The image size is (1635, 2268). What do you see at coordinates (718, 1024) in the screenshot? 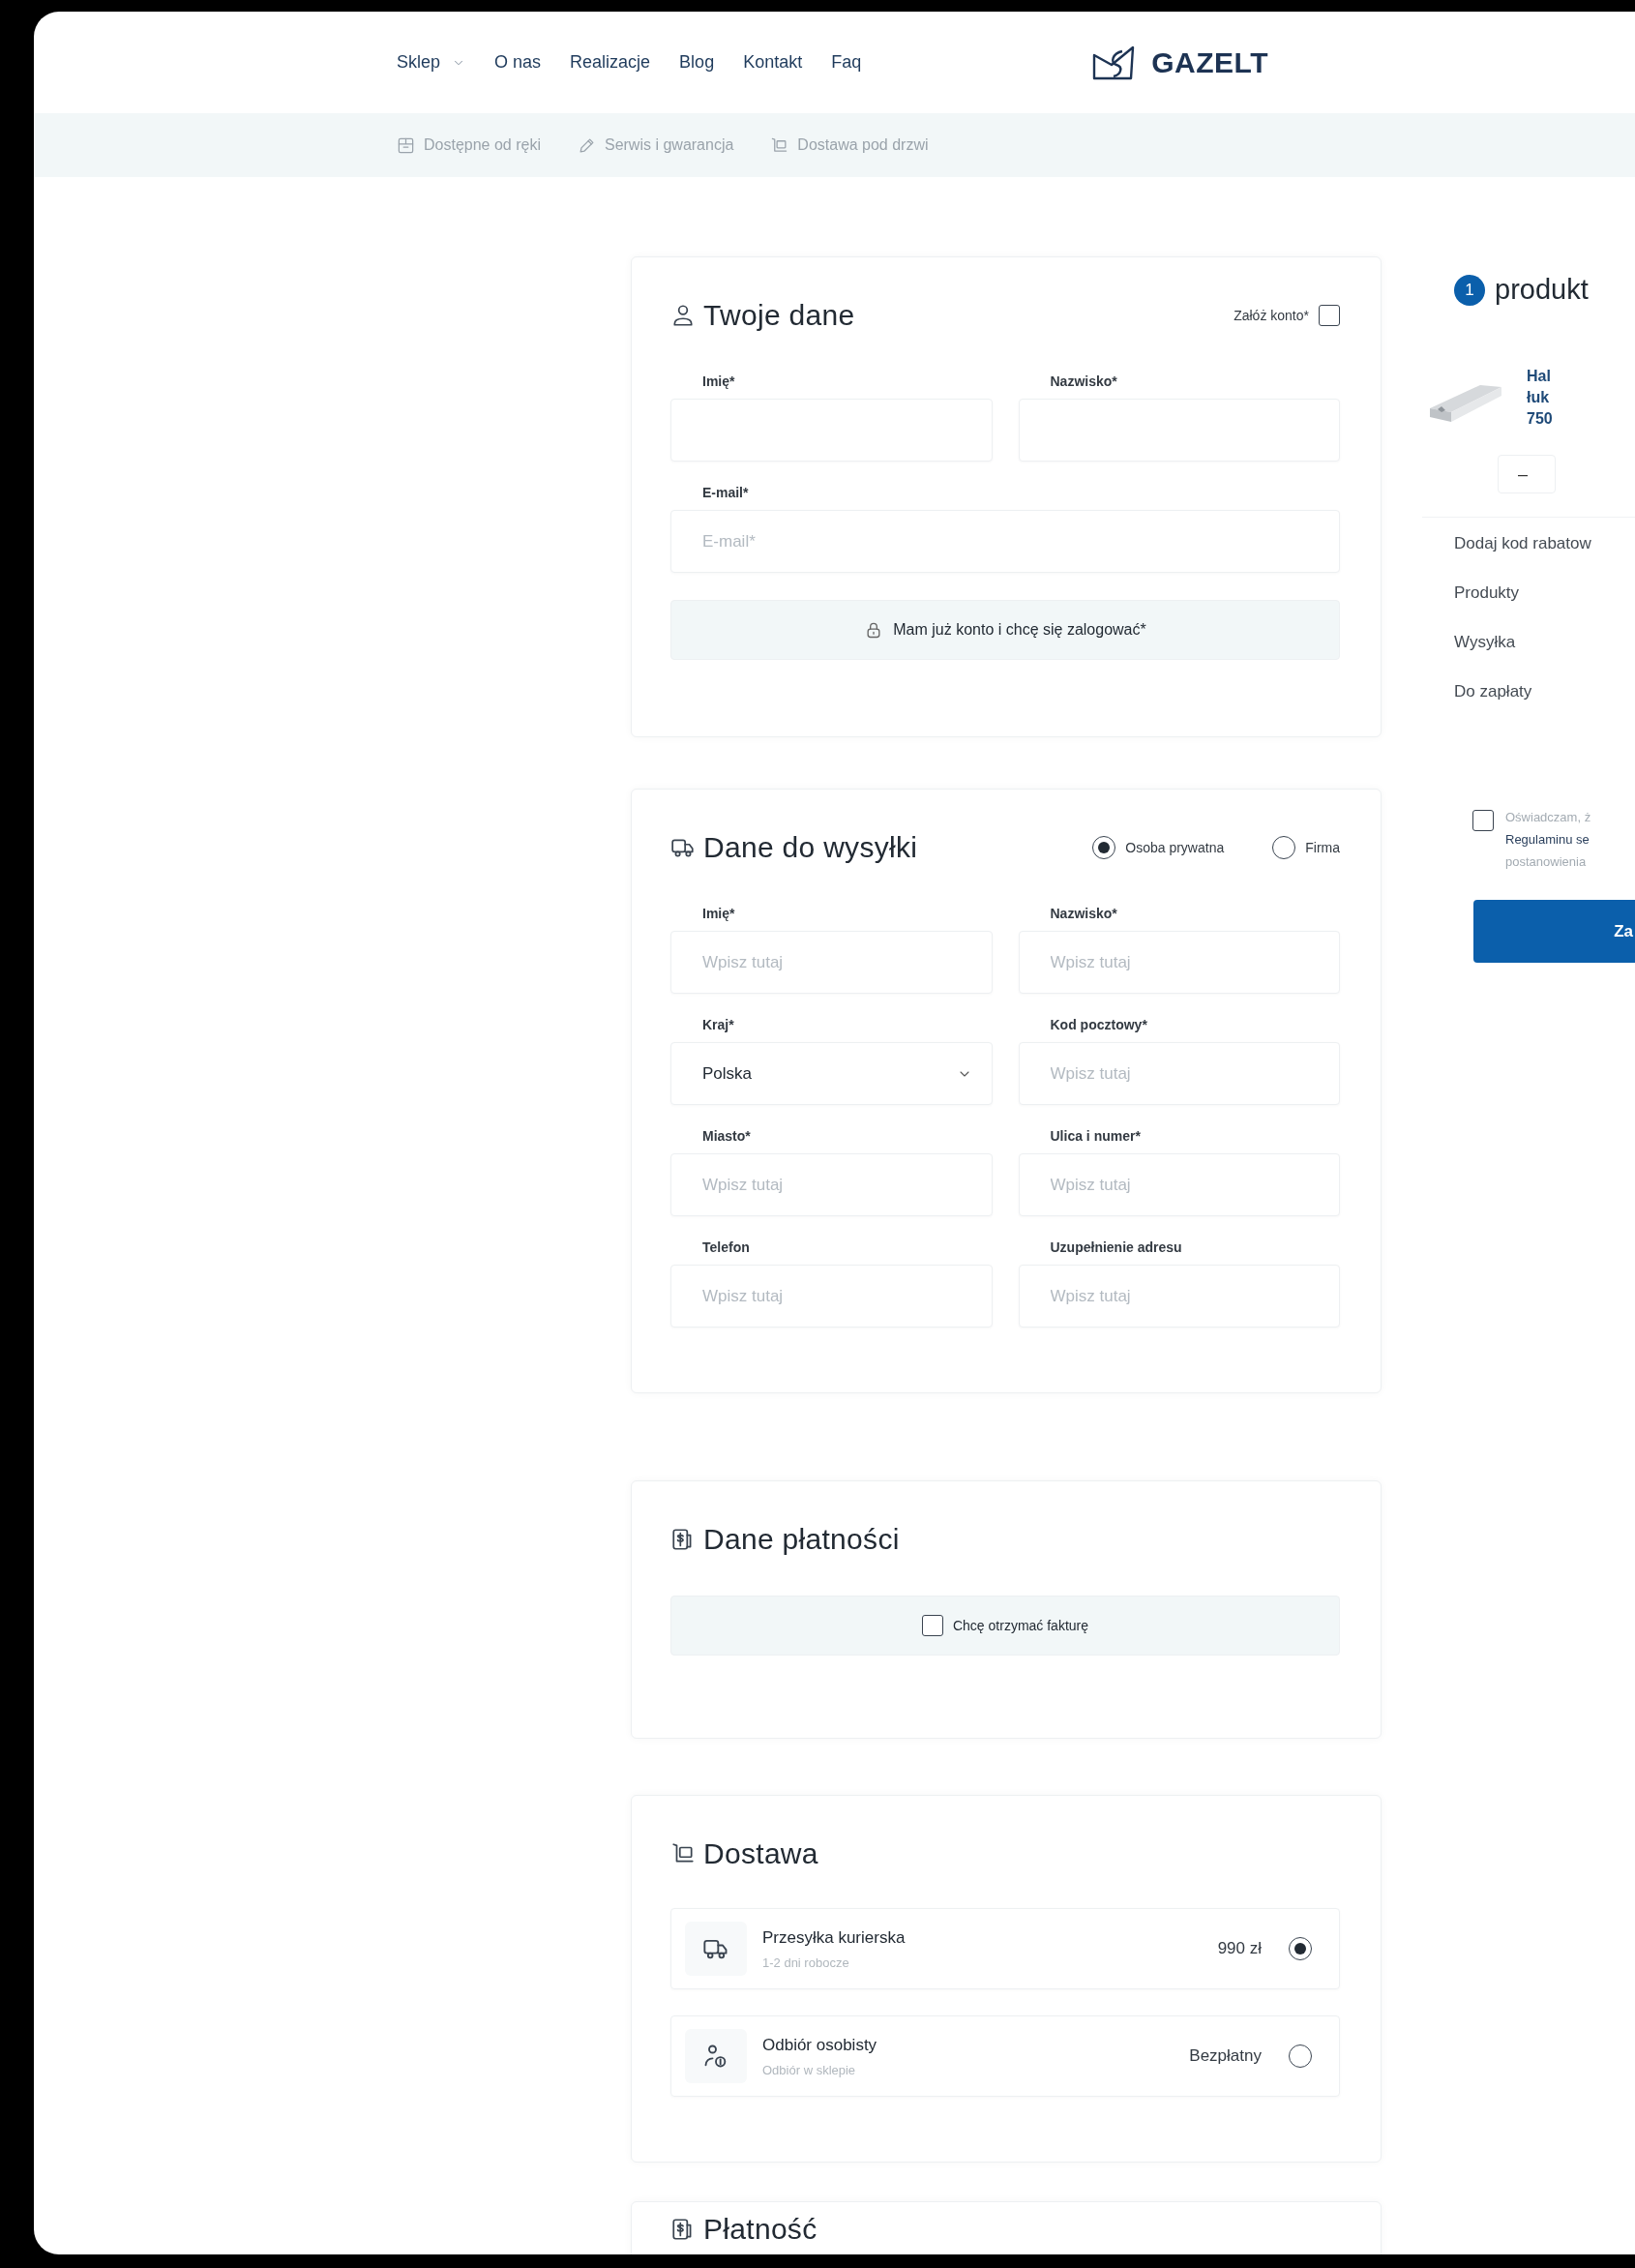
I see `field-label: Kraj*` at bounding box center [718, 1024].